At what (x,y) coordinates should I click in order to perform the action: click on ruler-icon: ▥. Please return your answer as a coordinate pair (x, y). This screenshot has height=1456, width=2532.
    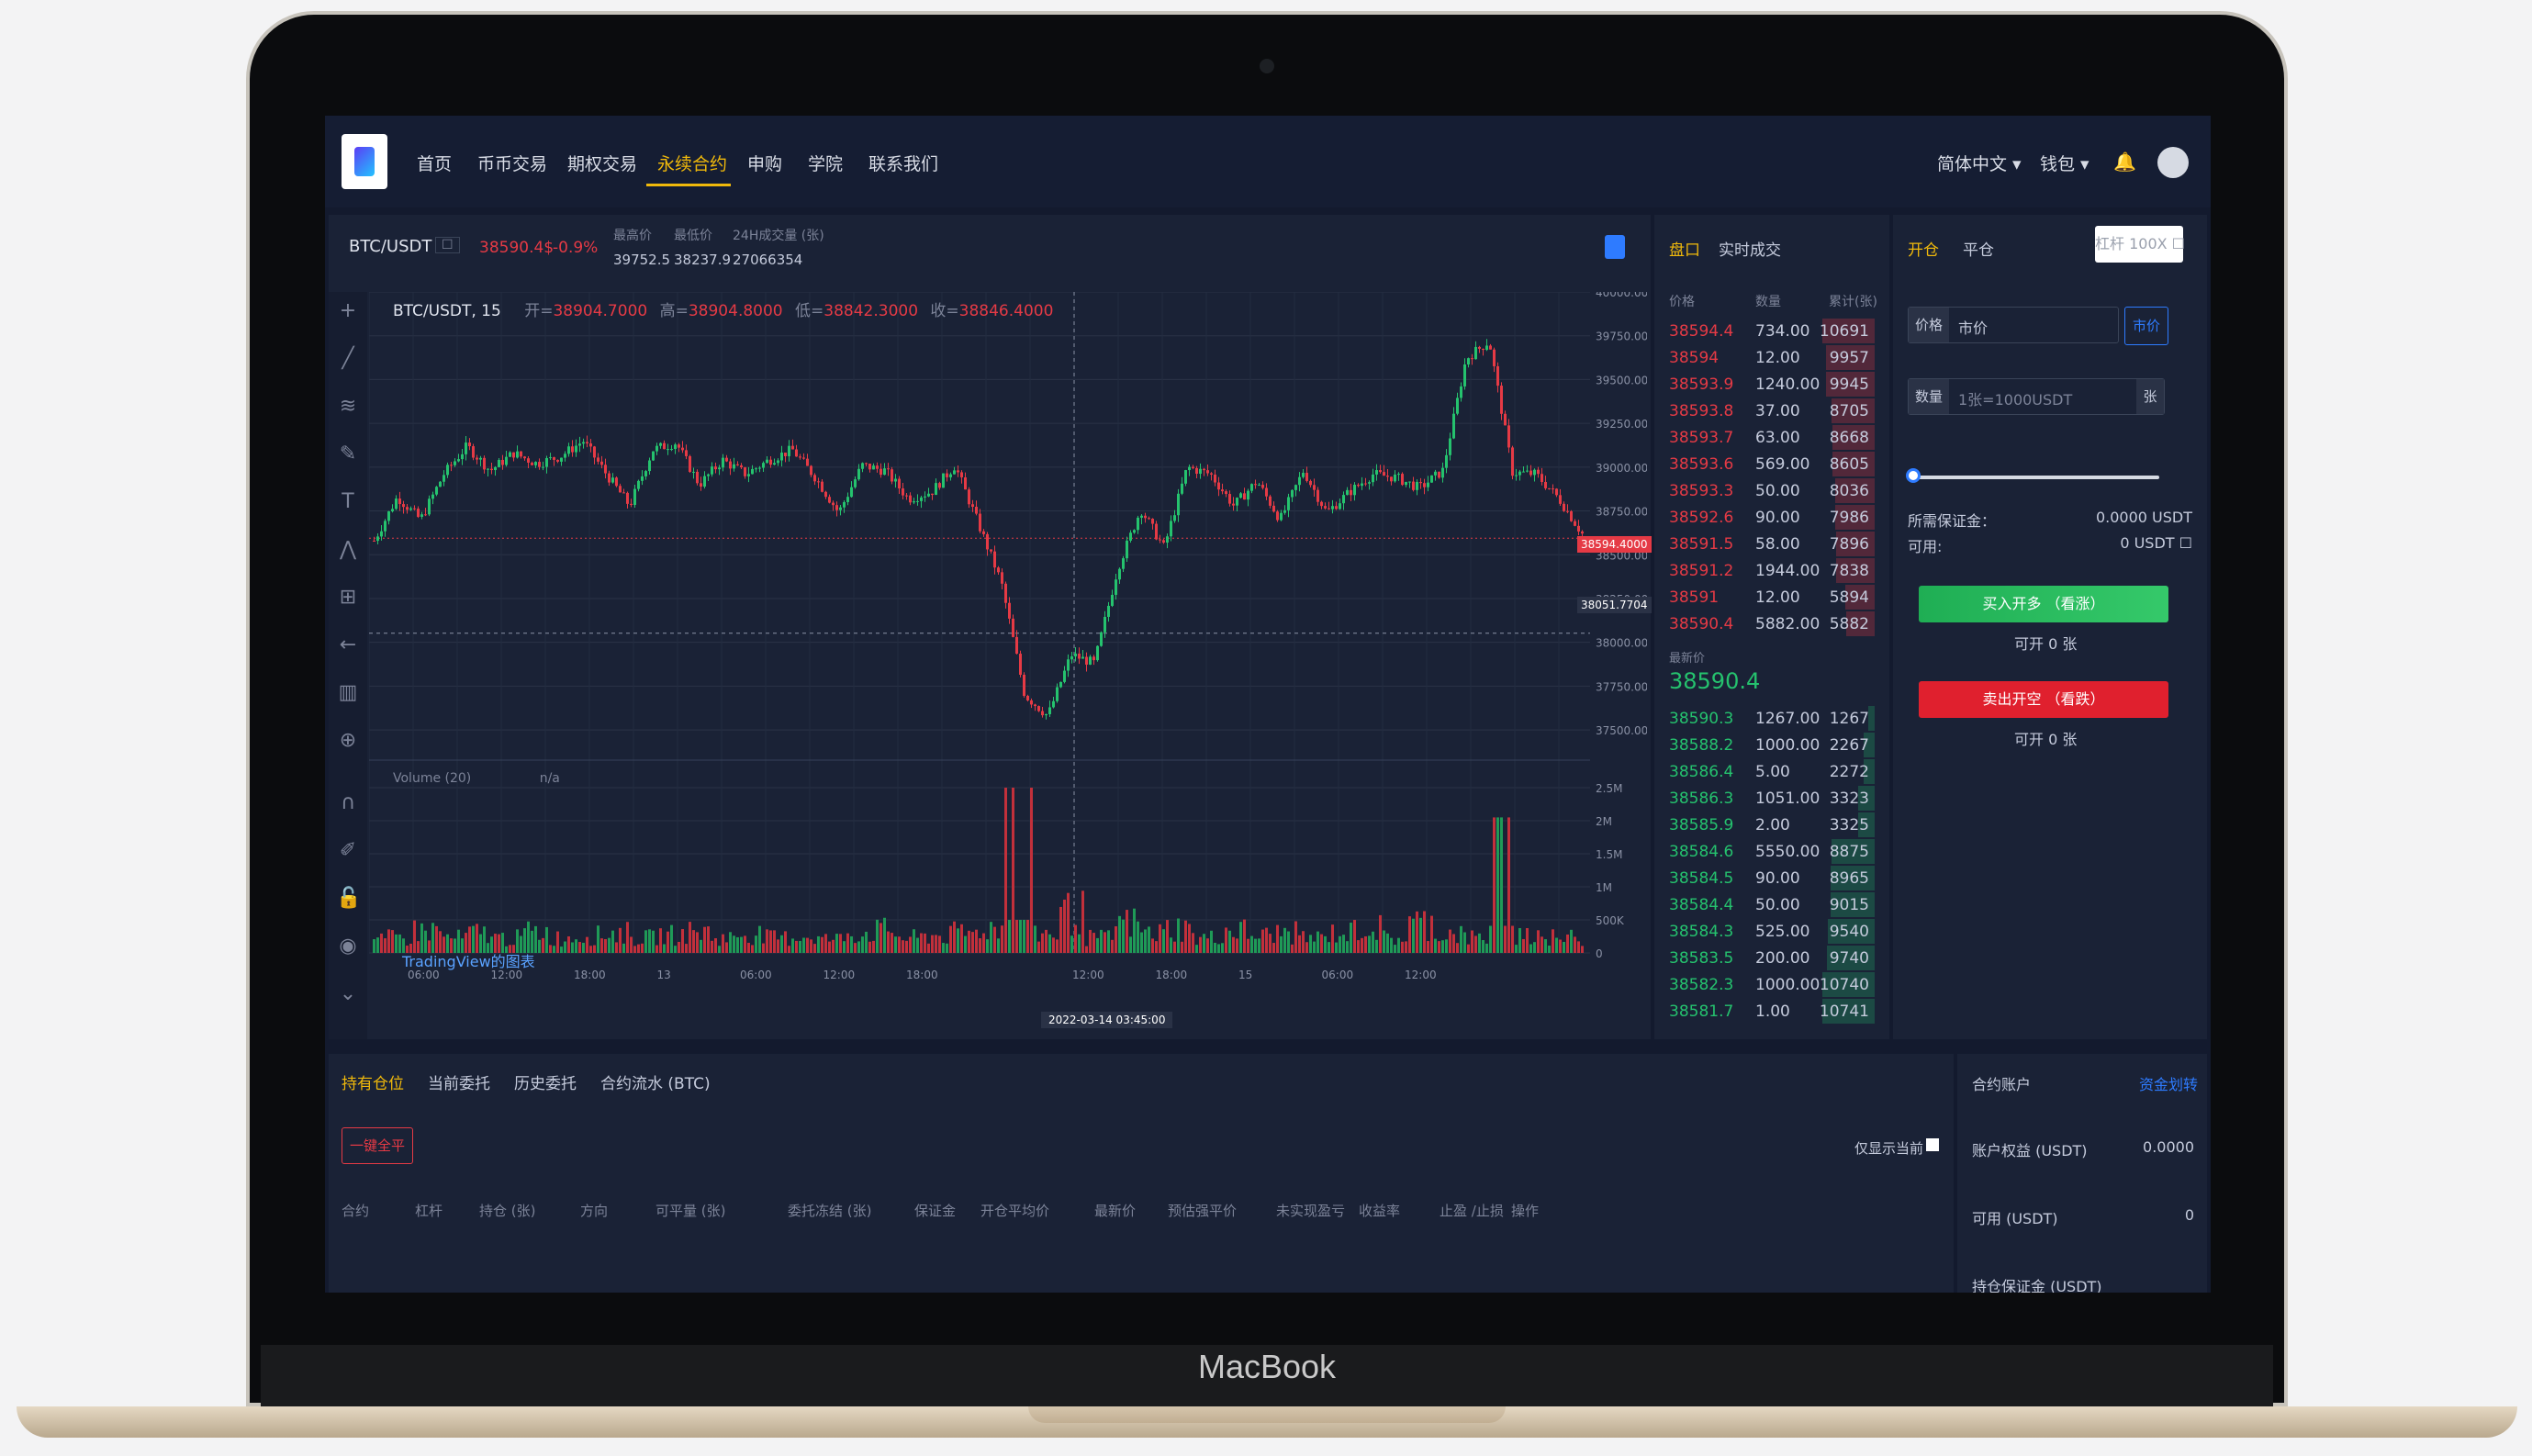
    Looking at the image, I should click on (348, 693).